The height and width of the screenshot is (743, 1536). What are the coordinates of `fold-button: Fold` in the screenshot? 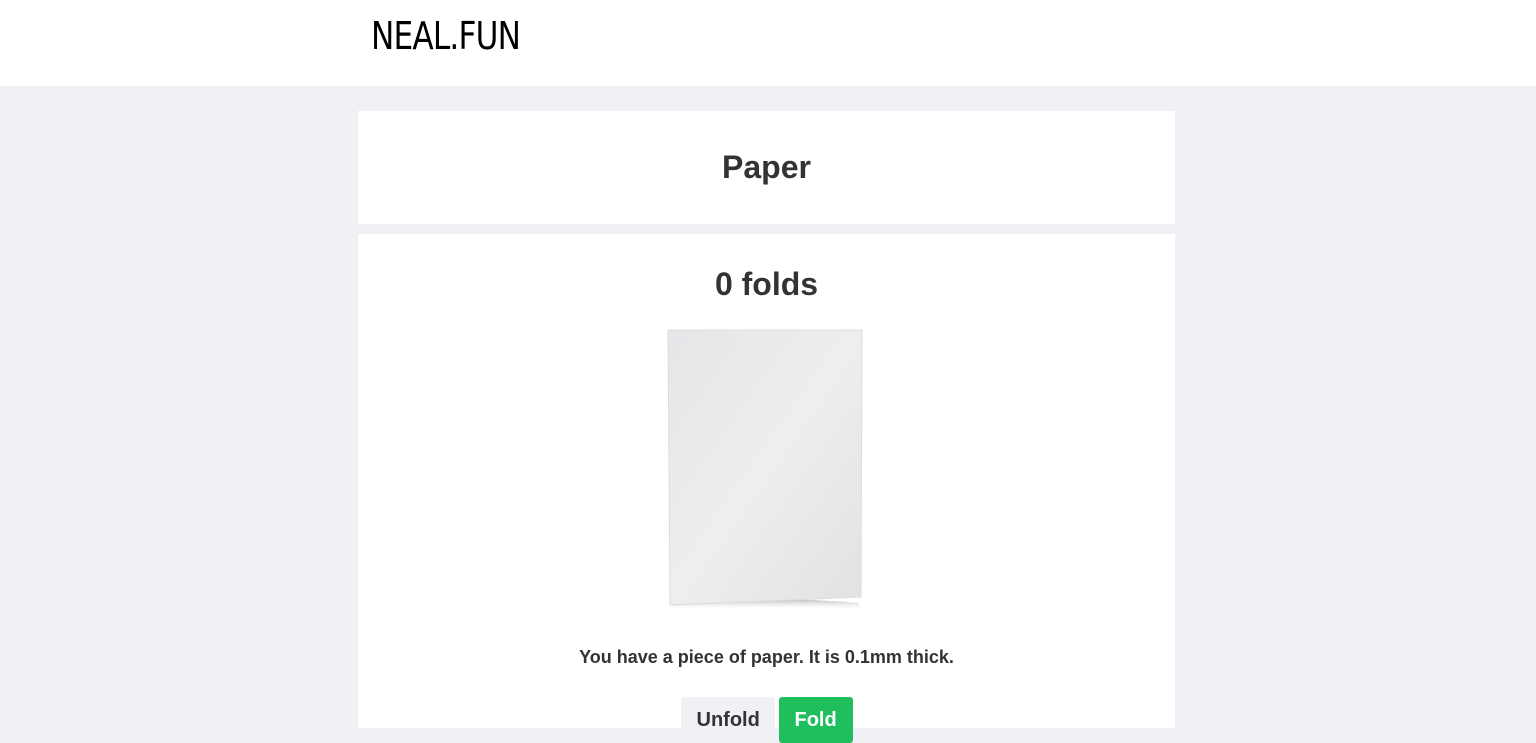 It's located at (815, 720).